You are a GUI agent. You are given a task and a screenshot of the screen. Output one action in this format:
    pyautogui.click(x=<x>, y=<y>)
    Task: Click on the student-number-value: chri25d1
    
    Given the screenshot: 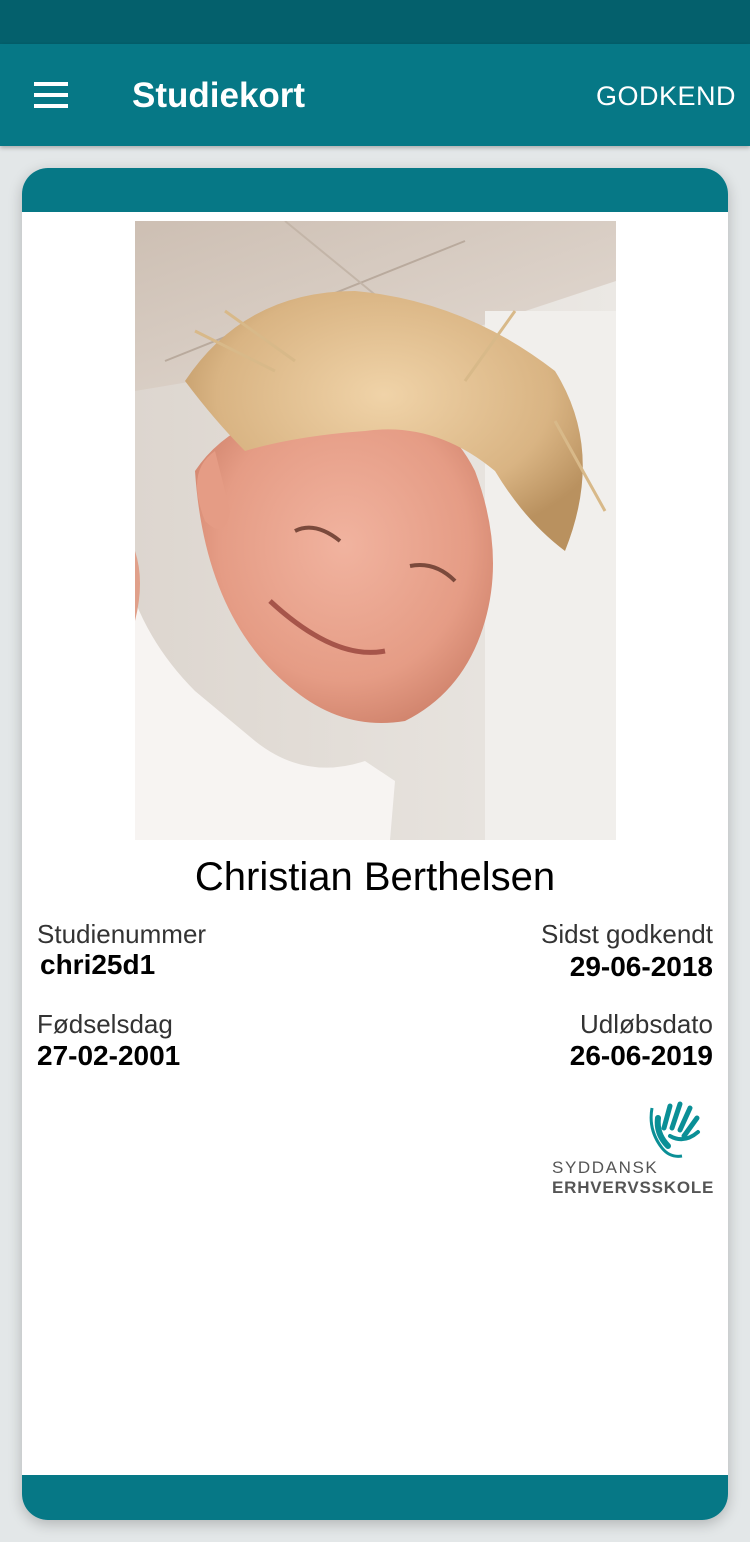 What is the action you would take?
    pyautogui.click(x=98, y=964)
    